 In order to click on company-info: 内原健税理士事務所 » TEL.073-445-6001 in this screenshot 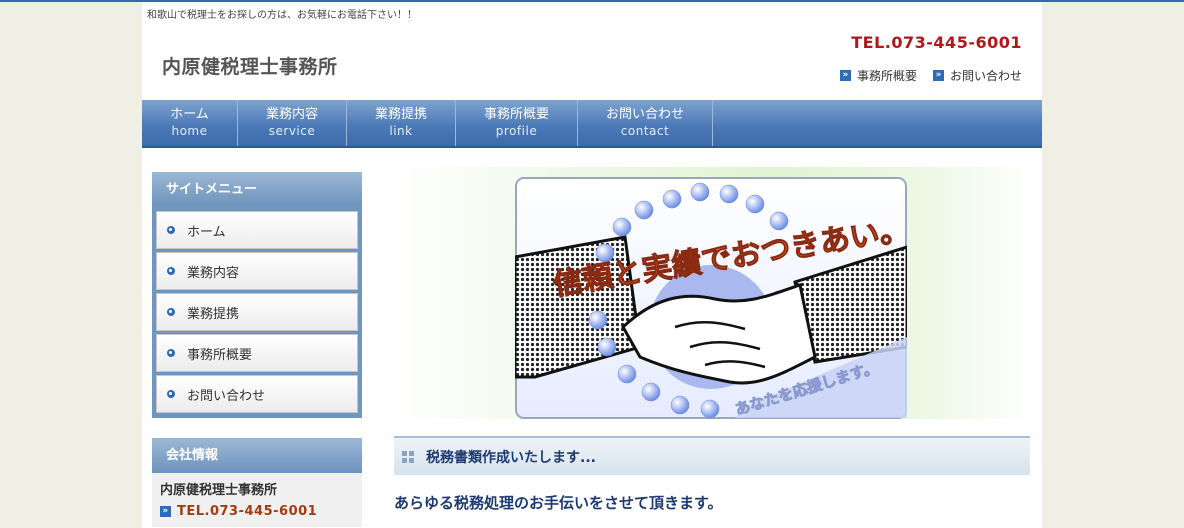, I will do `click(257, 500)`.